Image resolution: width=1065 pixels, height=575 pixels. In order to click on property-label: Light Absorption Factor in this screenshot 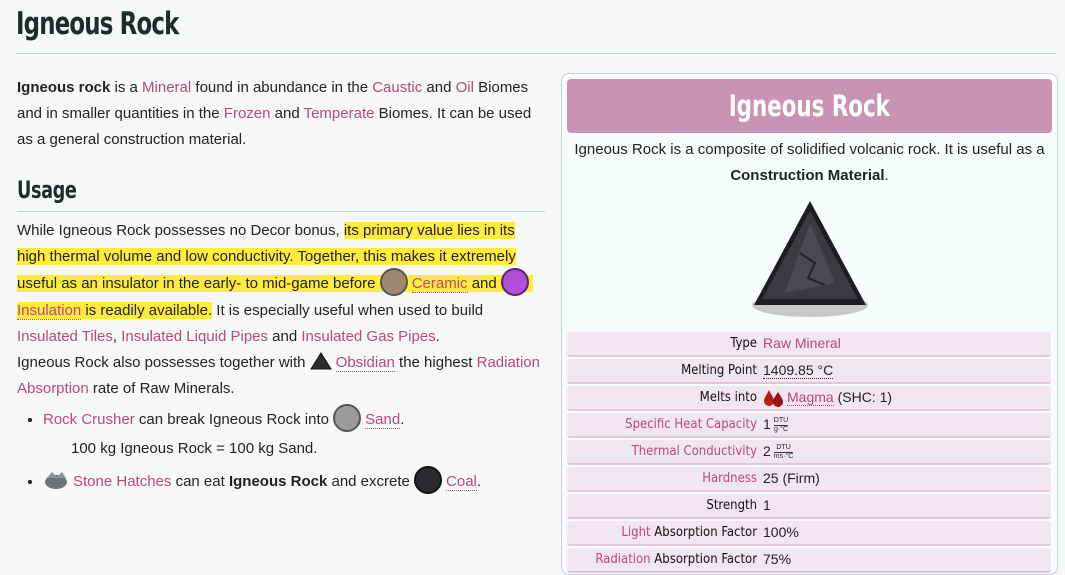, I will do `click(665, 532)`.